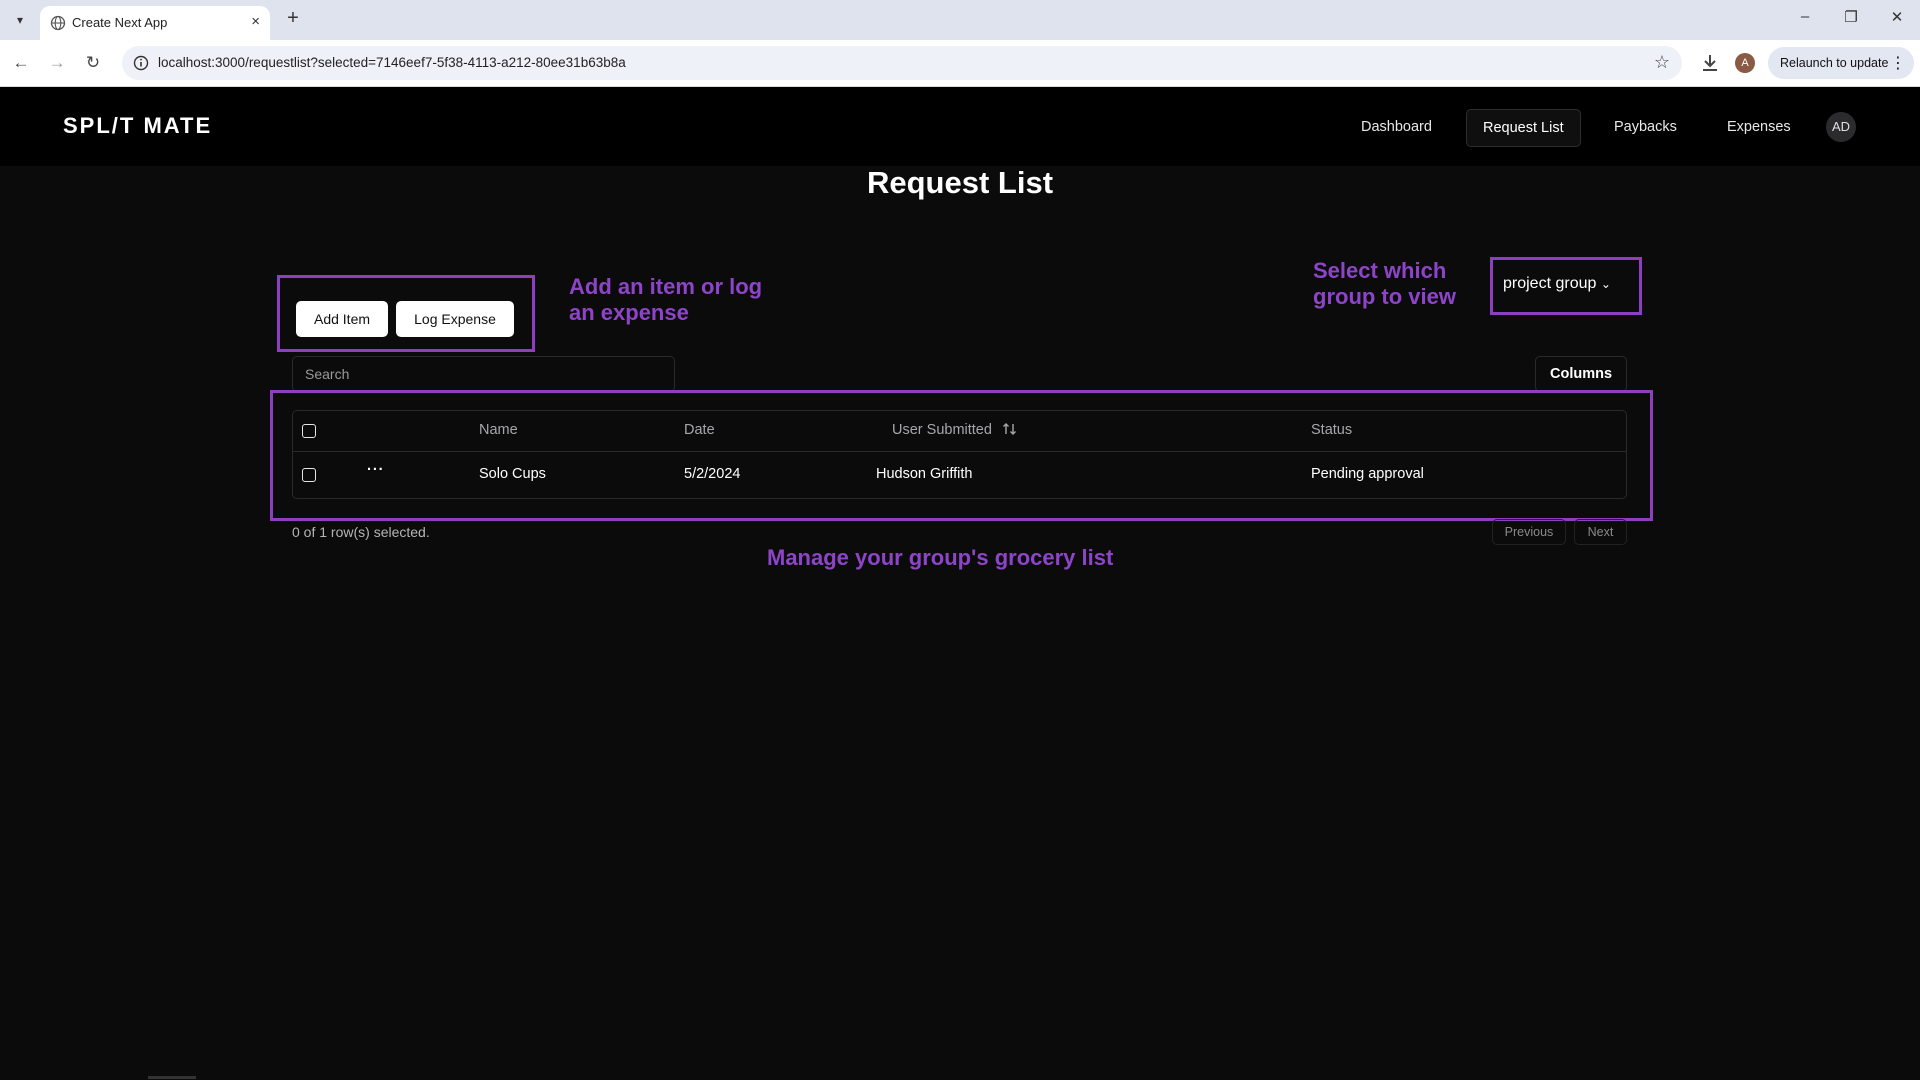 Image resolution: width=1920 pixels, height=1080 pixels. What do you see at coordinates (293, 18) in the screenshot?
I see `new-tab-icon: +` at bounding box center [293, 18].